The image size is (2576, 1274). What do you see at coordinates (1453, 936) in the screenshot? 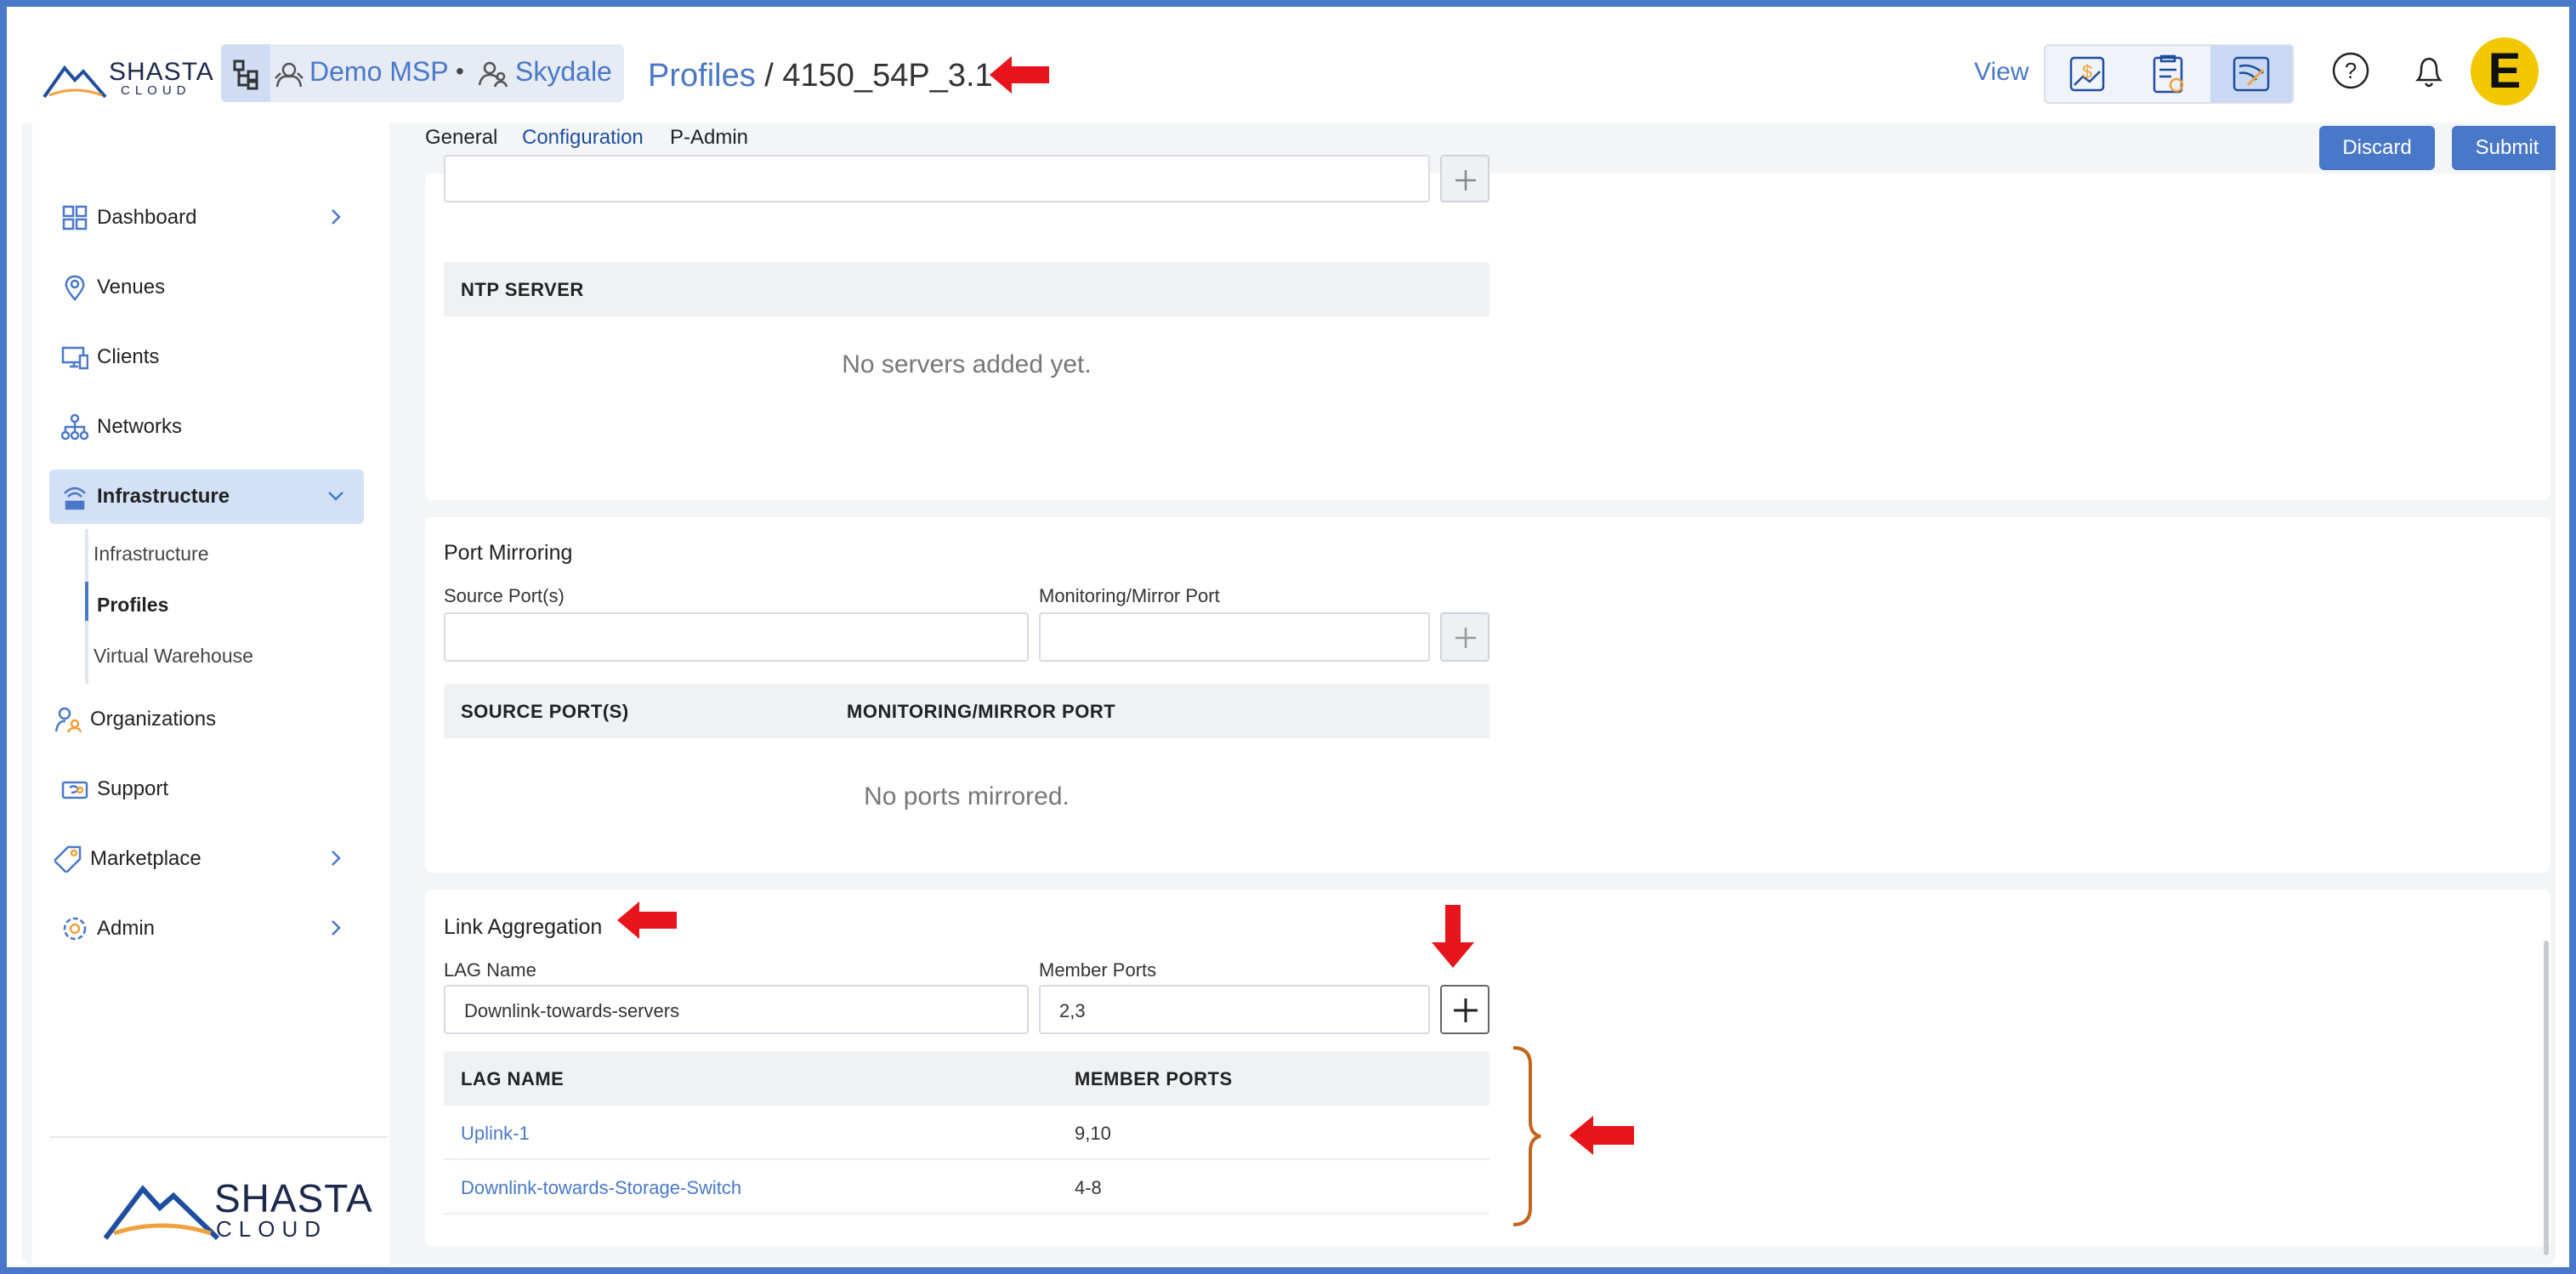
I see `annotation-arrow-down` at bounding box center [1453, 936].